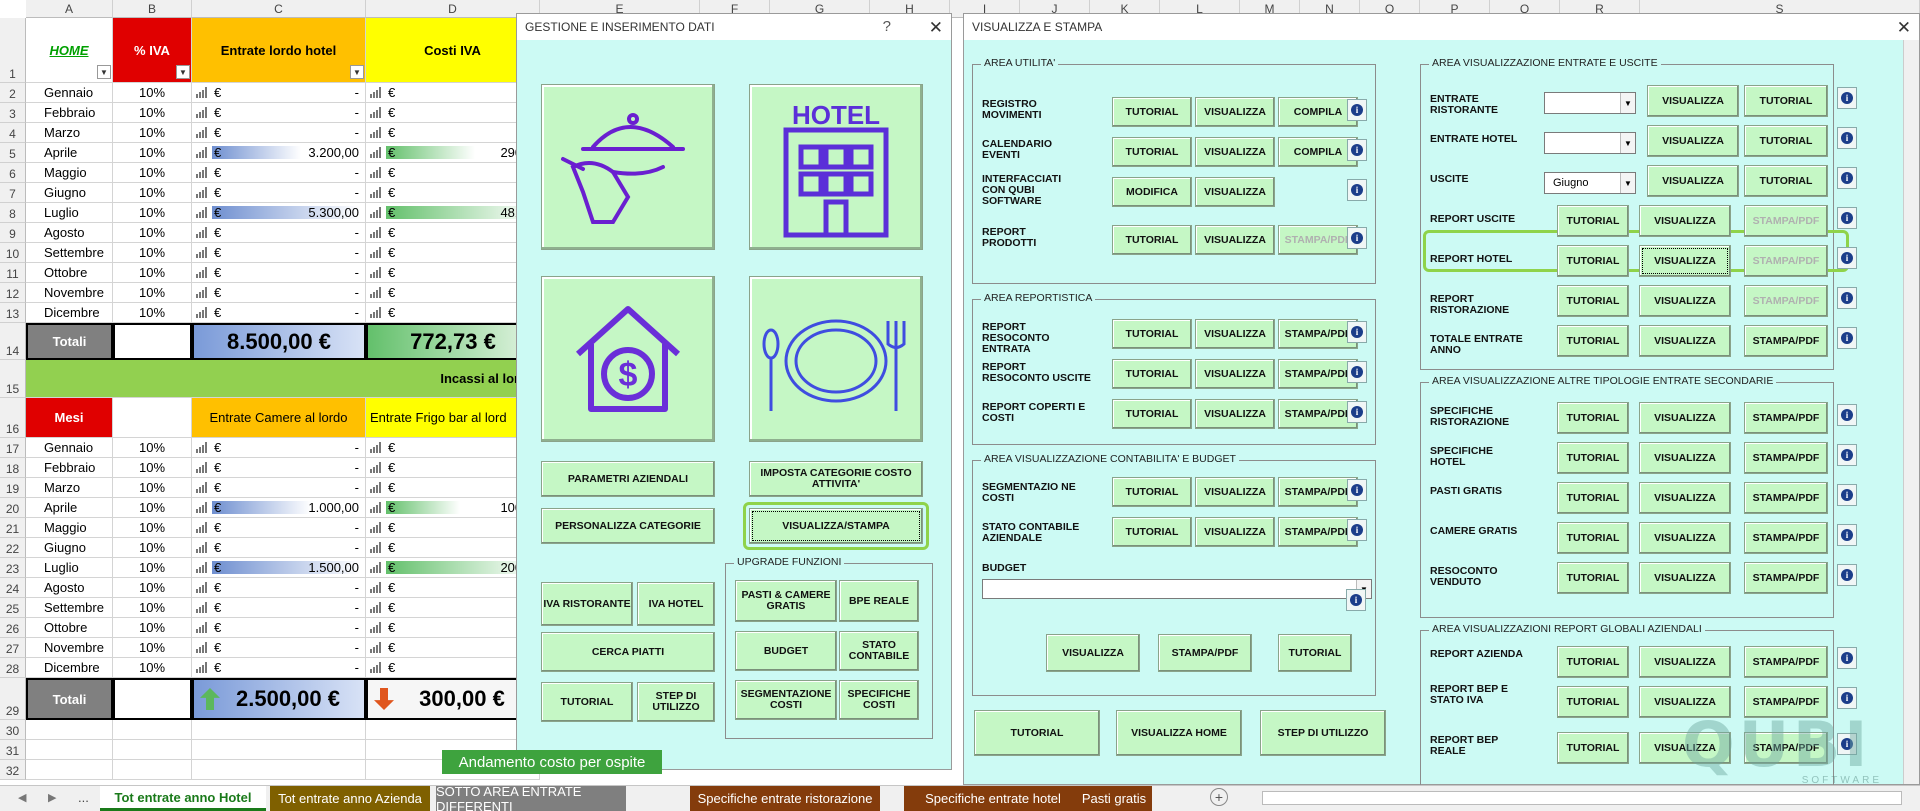  What do you see at coordinates (13, 588) in the screenshot?
I see `row-header: 24` at bounding box center [13, 588].